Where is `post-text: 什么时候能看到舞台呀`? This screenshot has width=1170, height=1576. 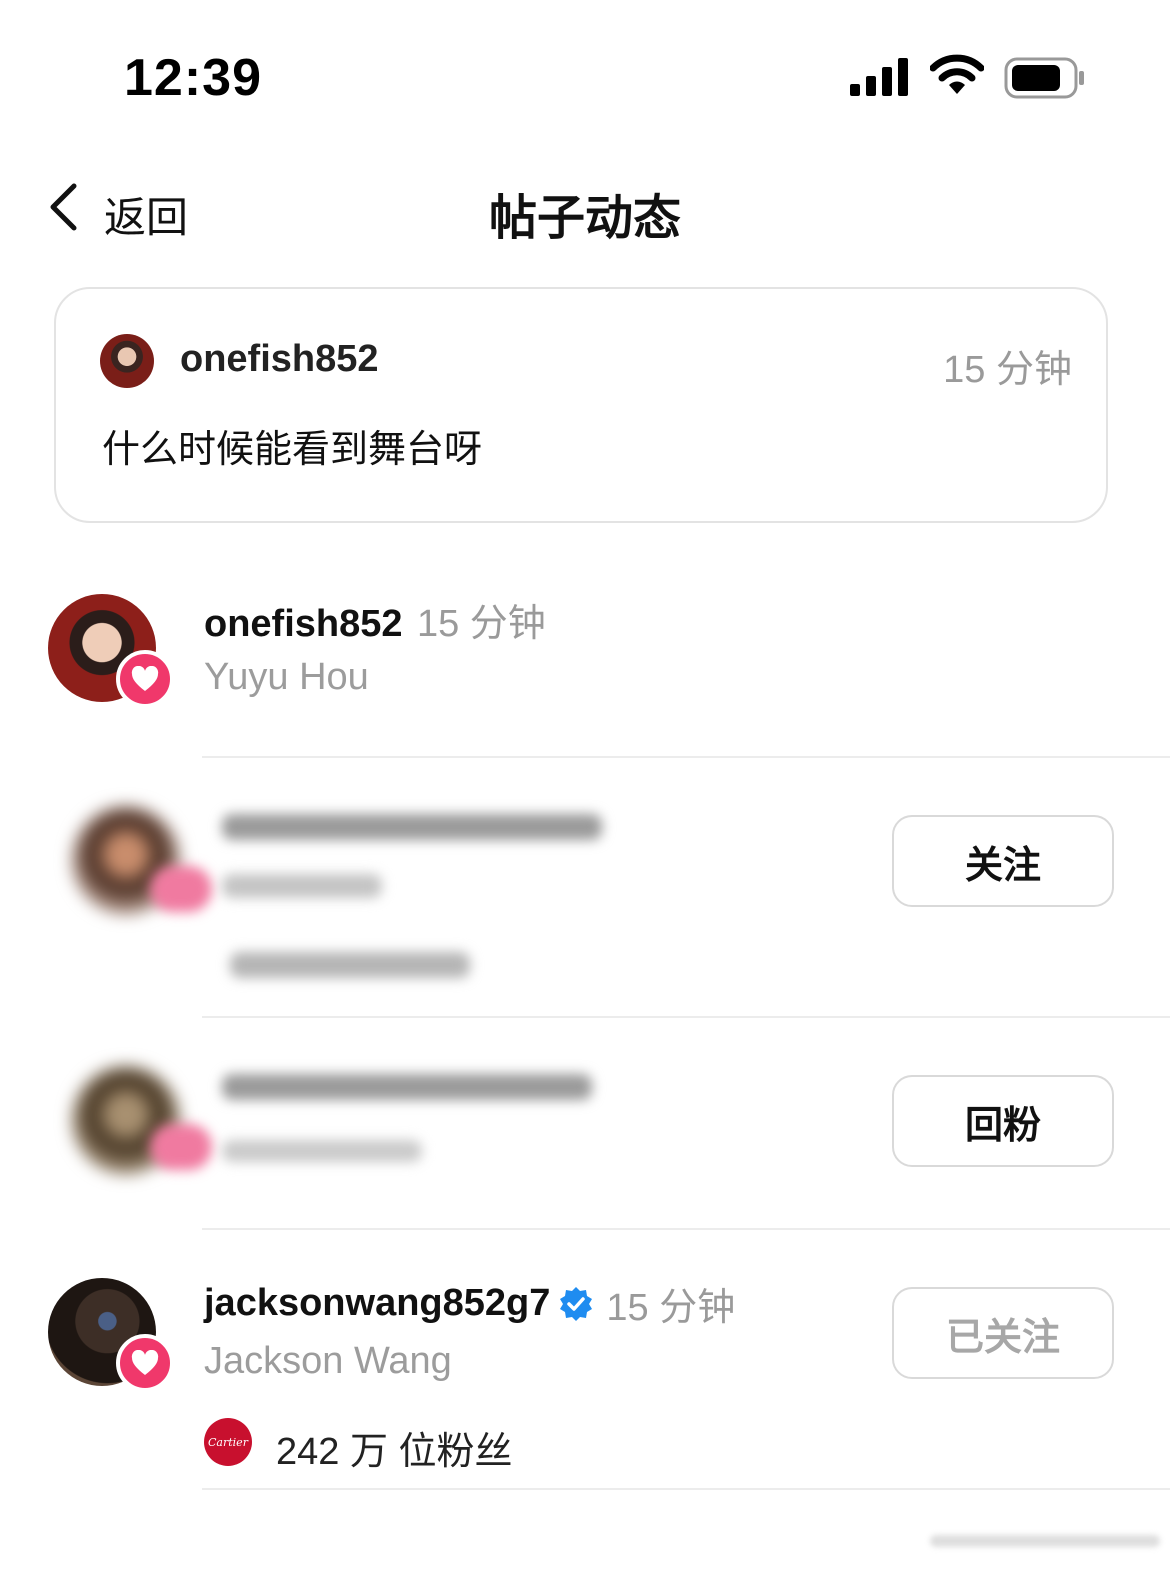
post-text: 什么时候能看到舞台呀 is located at coordinates (292, 450).